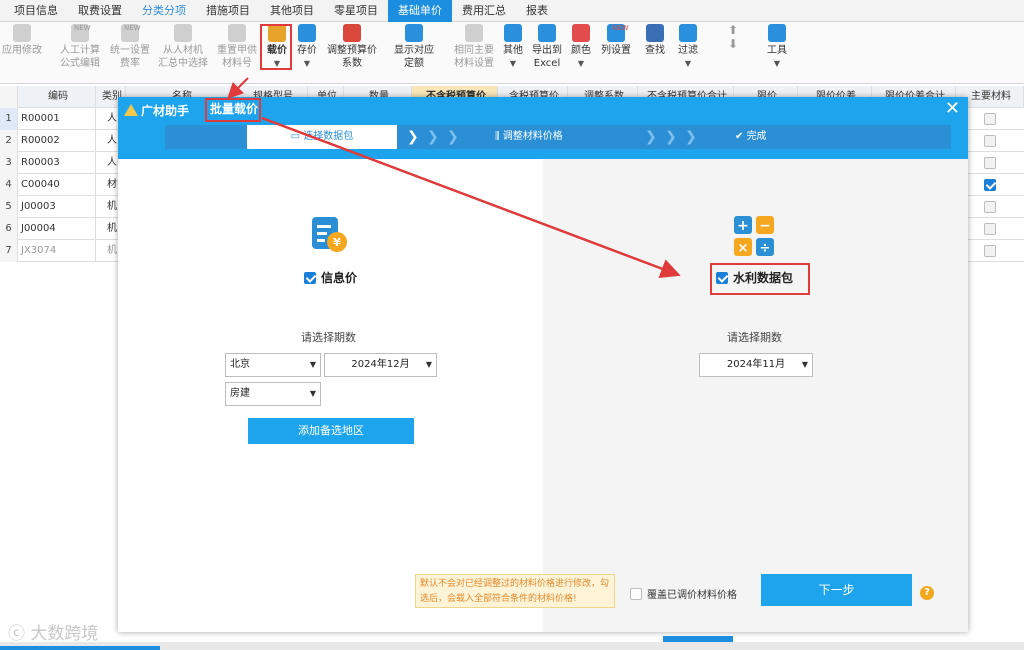 The height and width of the screenshot is (650, 1024). Describe the element at coordinates (9, 229) in the screenshot. I see `row-number: 6` at that location.